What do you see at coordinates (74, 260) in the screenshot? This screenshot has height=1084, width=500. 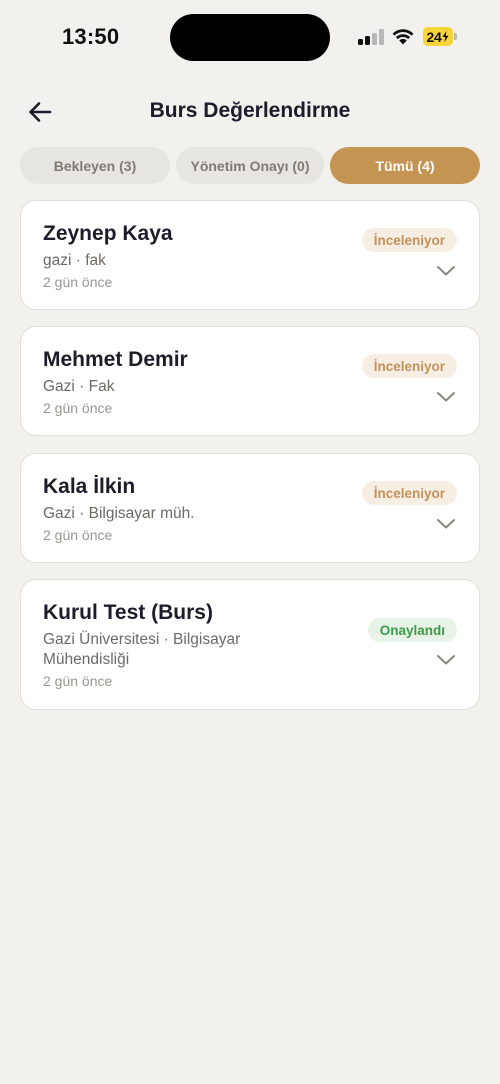 I see `applicant-school: gazi · fak` at bounding box center [74, 260].